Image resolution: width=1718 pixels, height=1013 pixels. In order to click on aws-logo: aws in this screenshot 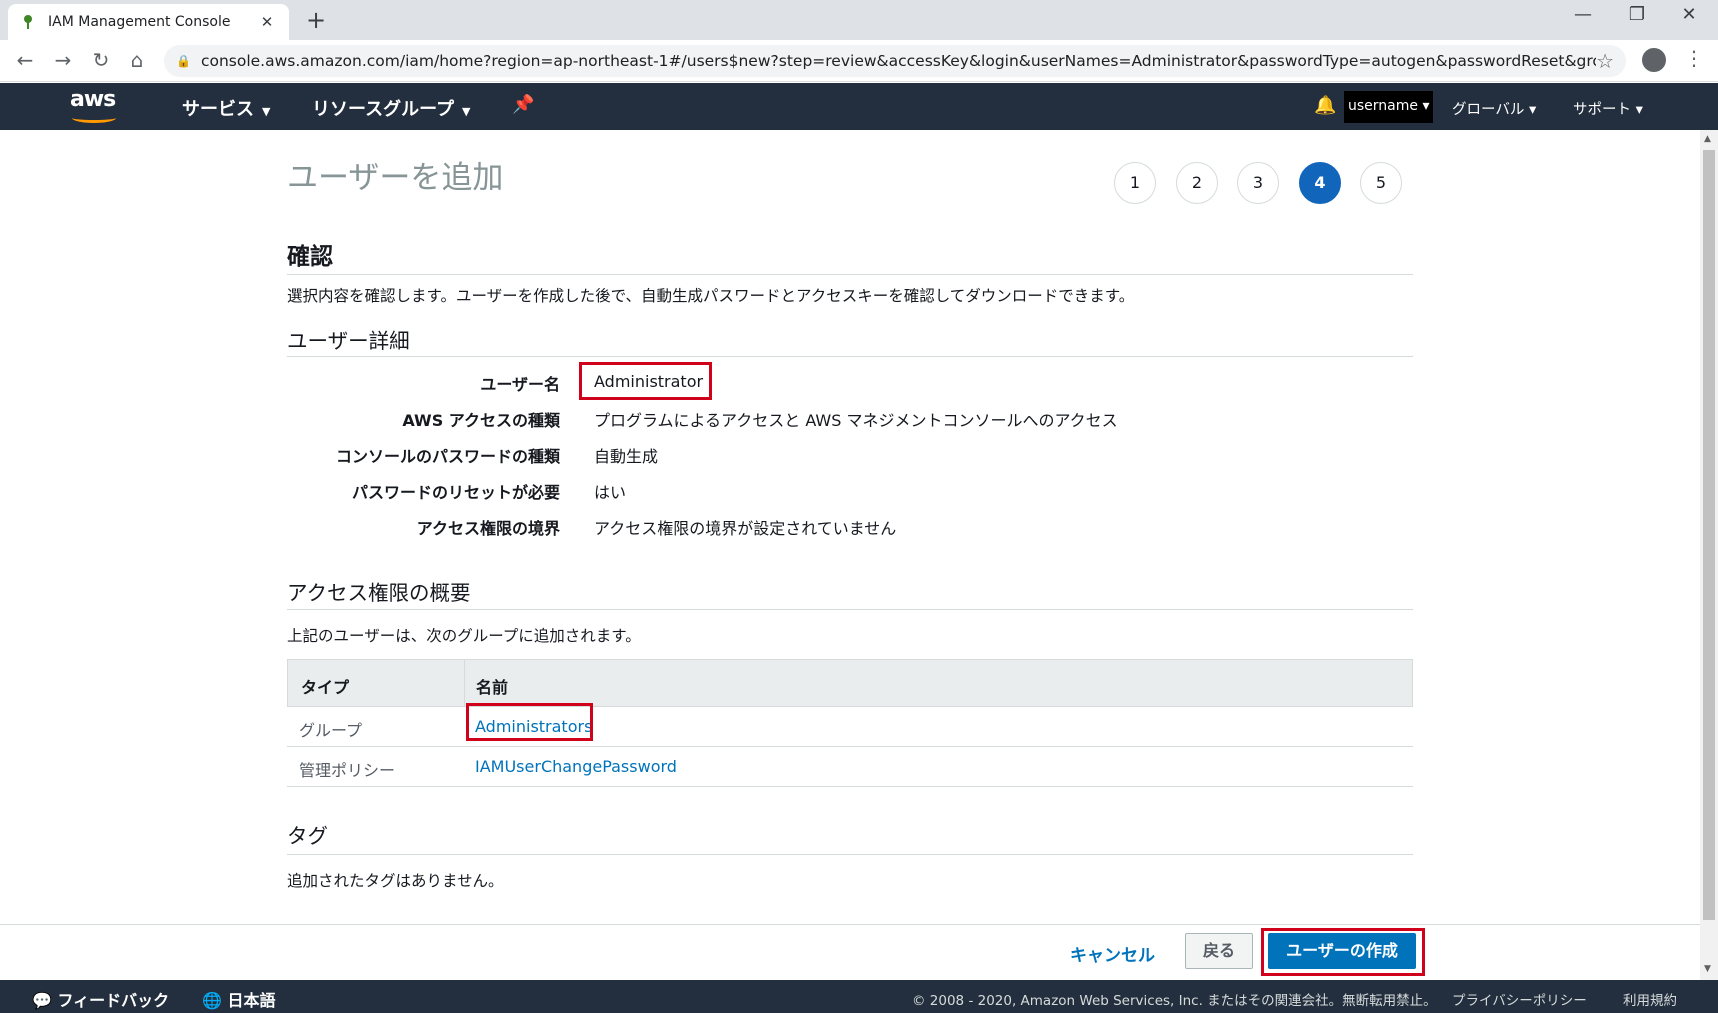, I will do `click(95, 106)`.